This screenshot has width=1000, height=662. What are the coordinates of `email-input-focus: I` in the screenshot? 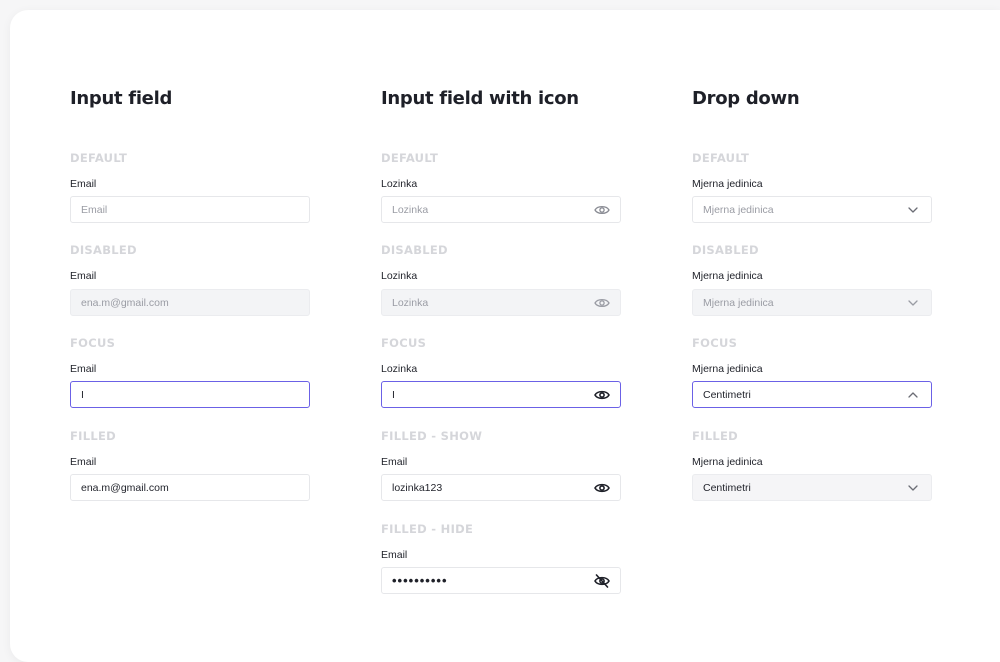 It's located at (190, 394).